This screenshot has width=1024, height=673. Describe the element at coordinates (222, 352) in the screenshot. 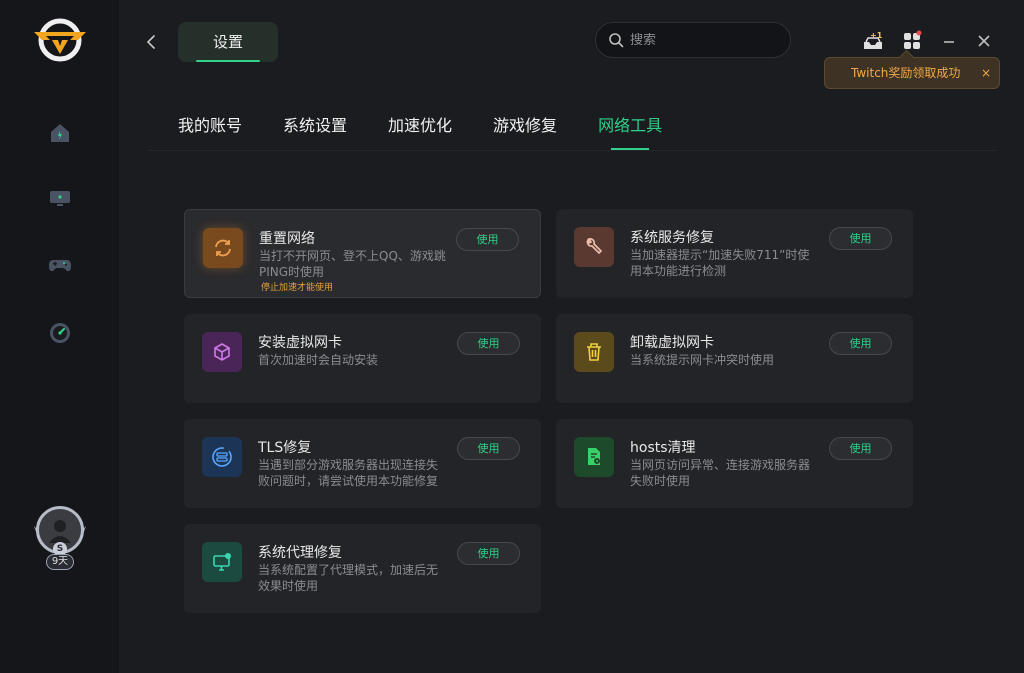

I see `cube-icon` at that location.